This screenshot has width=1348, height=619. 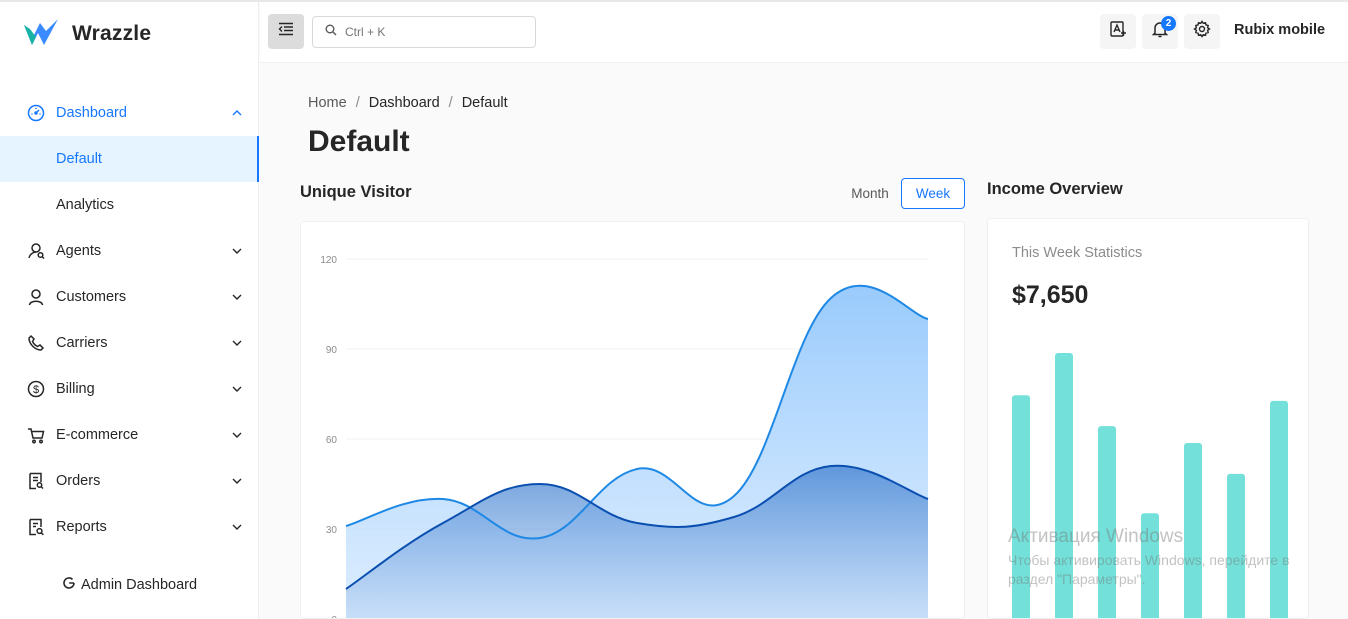 I want to click on search-icon, so click(x=331, y=32).